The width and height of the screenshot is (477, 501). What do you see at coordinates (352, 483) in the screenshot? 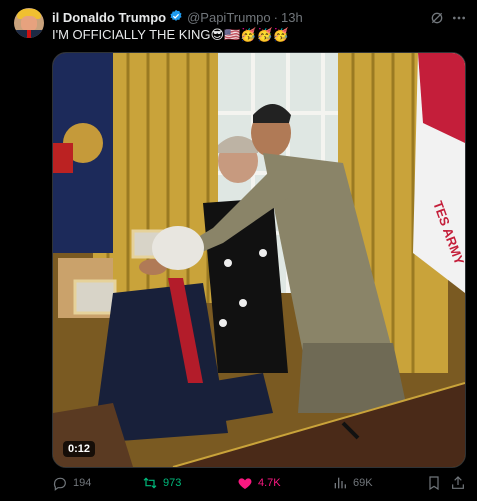
I see `views-button: 69K` at bounding box center [352, 483].